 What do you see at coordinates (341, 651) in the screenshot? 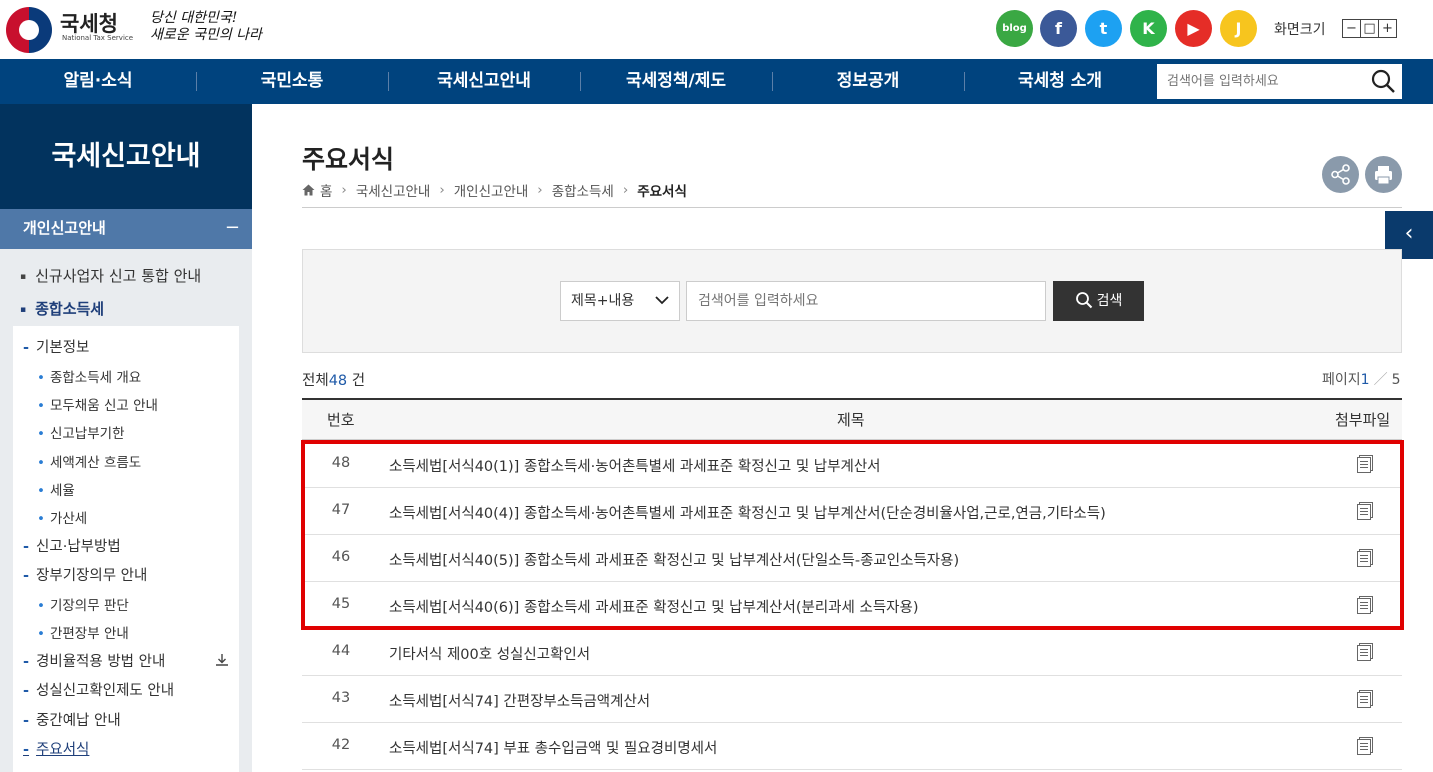
I see `row-number: 44` at bounding box center [341, 651].